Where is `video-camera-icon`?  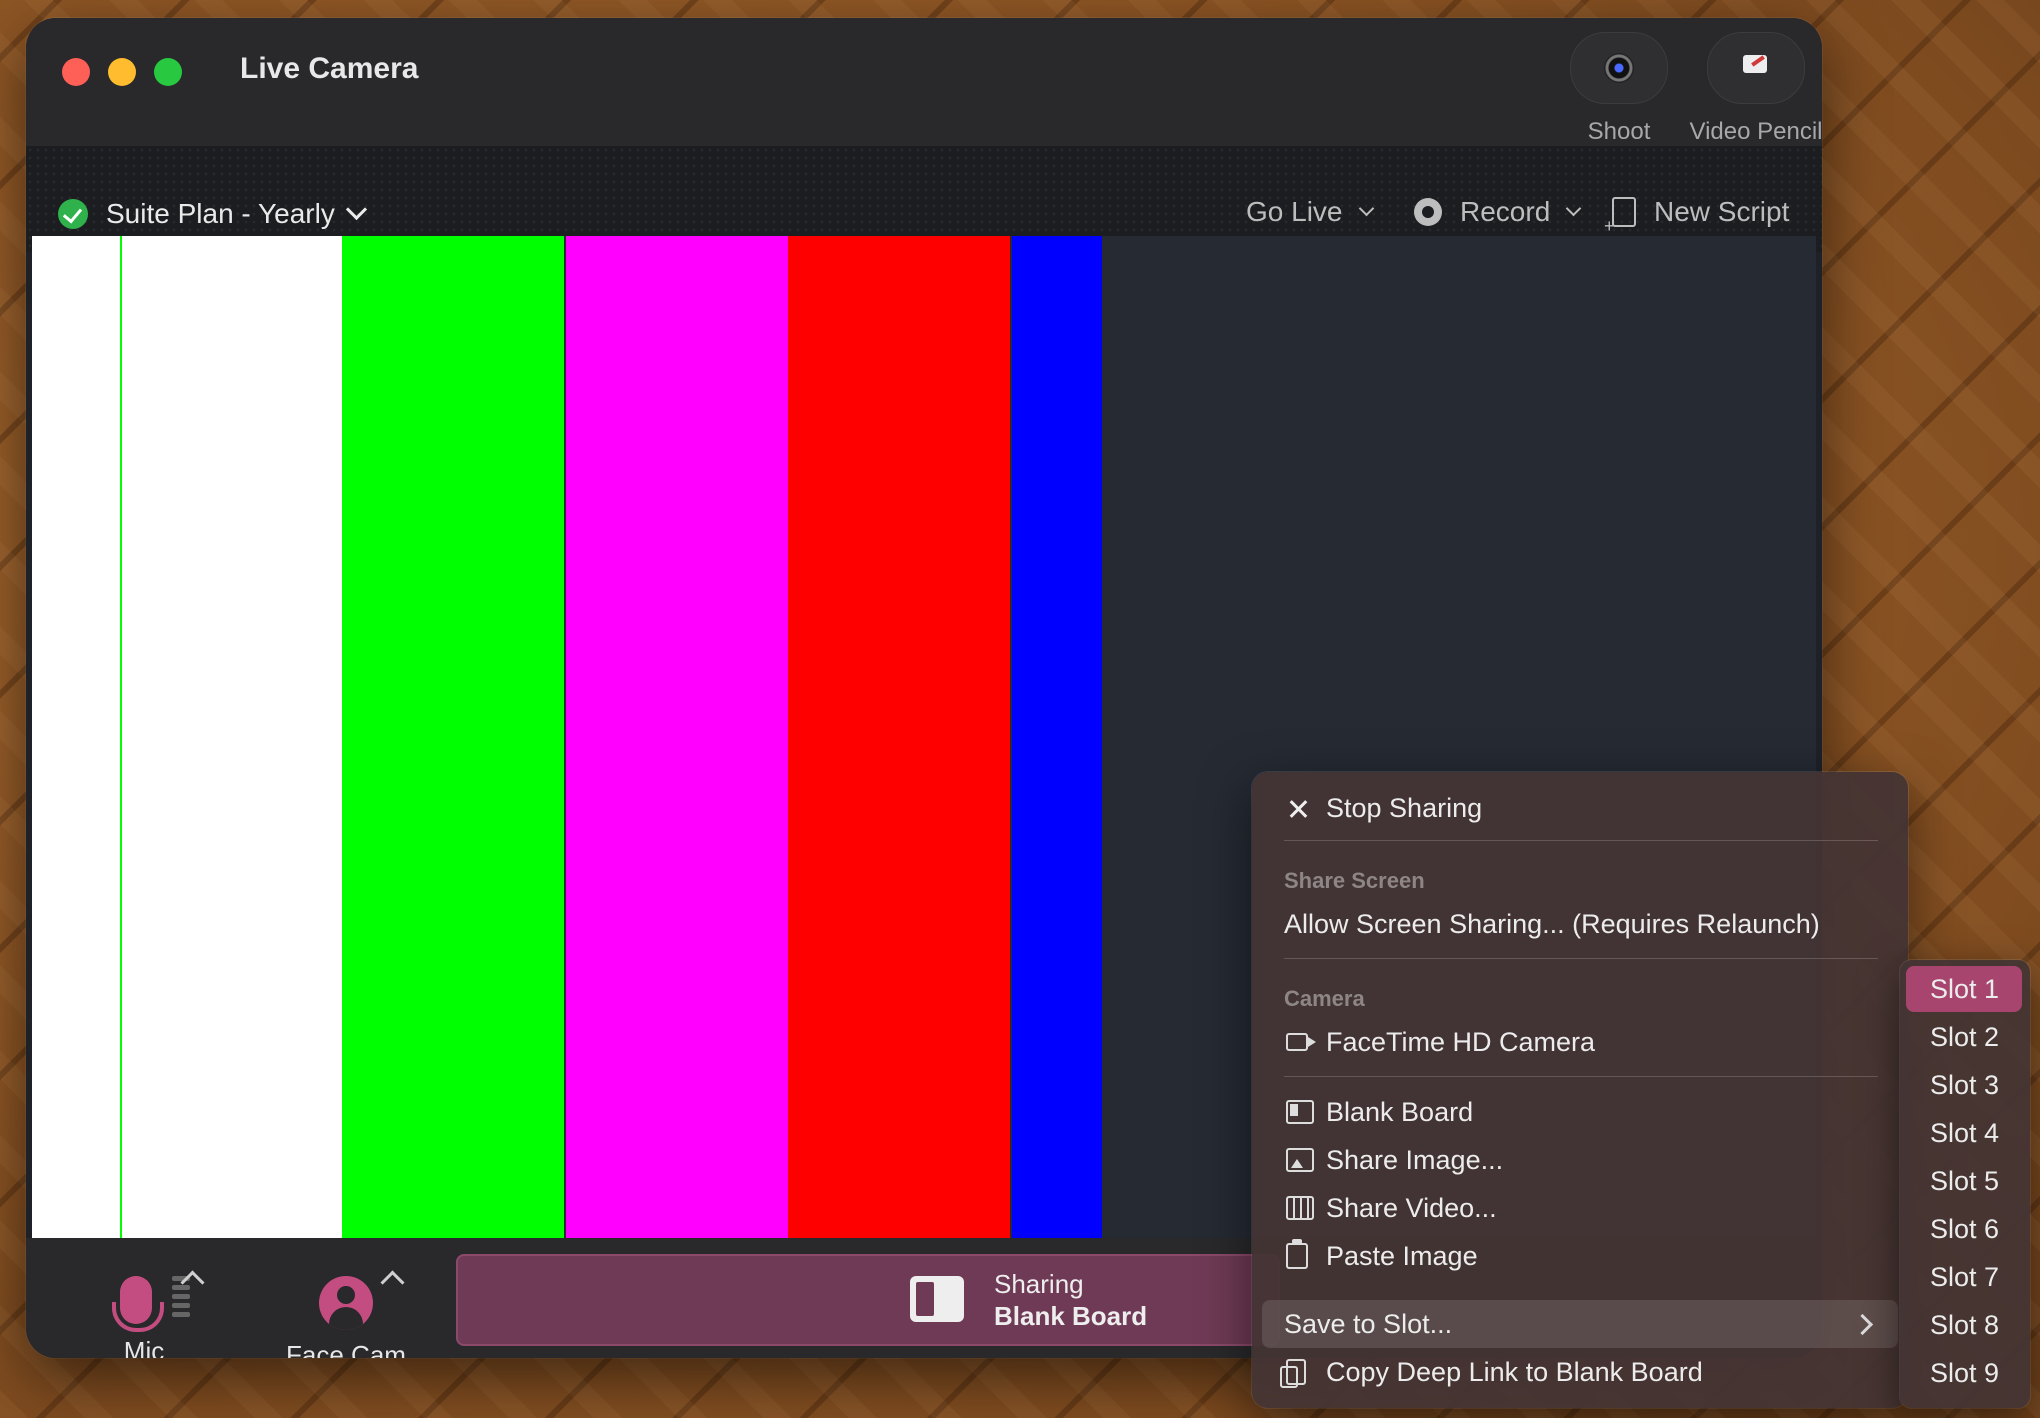
video-camera-icon is located at coordinates (1301, 1042).